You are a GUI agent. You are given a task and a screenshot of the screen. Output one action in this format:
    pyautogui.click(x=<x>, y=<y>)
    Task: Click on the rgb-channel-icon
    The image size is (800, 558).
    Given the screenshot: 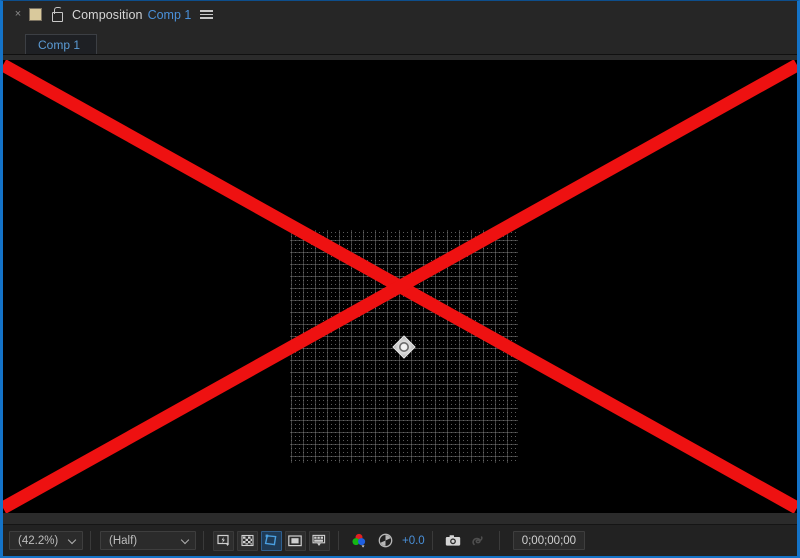 What is the action you would take?
    pyautogui.click(x=359, y=541)
    